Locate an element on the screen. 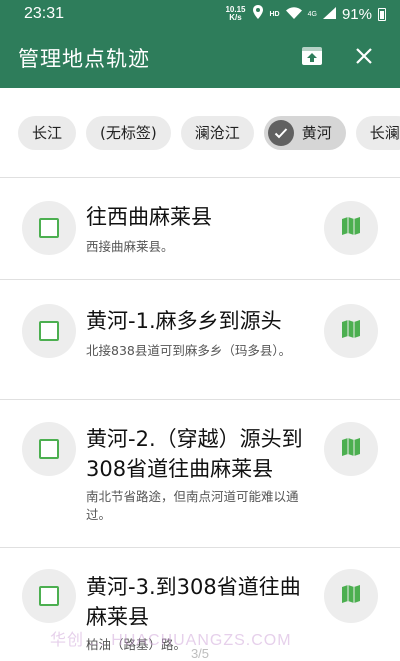 The image size is (400, 661). track-title: 往西曲麻莱县 is located at coordinates (149, 217).